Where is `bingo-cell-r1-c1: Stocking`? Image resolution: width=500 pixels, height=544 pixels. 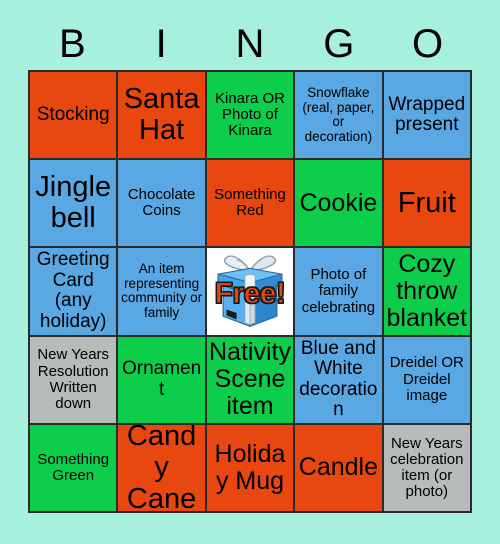
bingo-cell-r1-c1: Stocking is located at coordinates (74, 116).